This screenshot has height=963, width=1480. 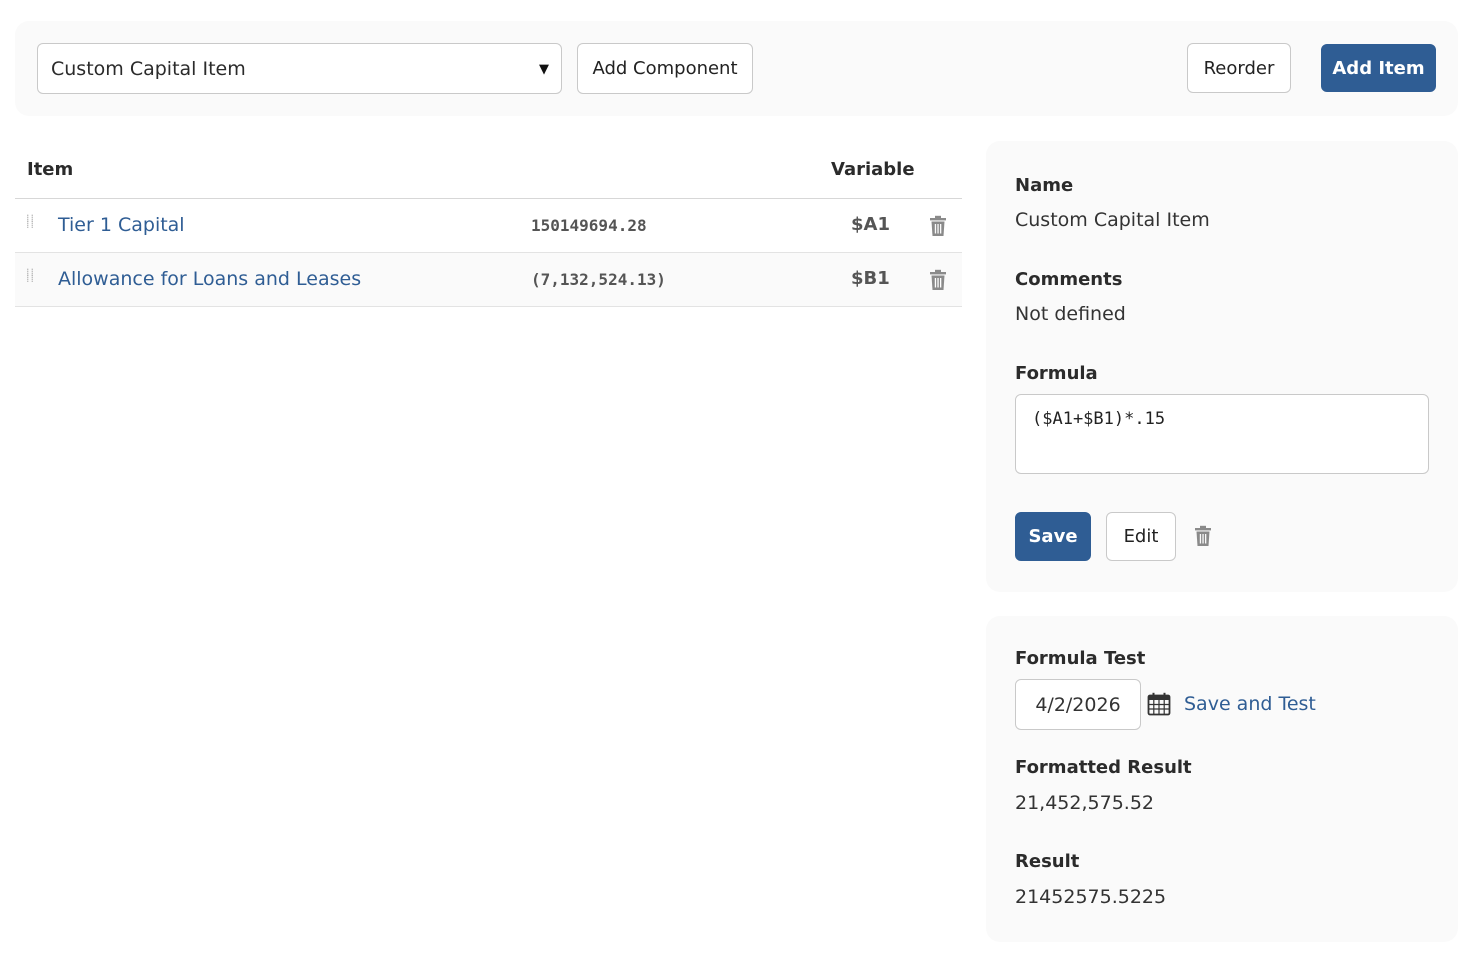 What do you see at coordinates (148, 68) in the screenshot?
I see `item-select-value: Custom Capital Item` at bounding box center [148, 68].